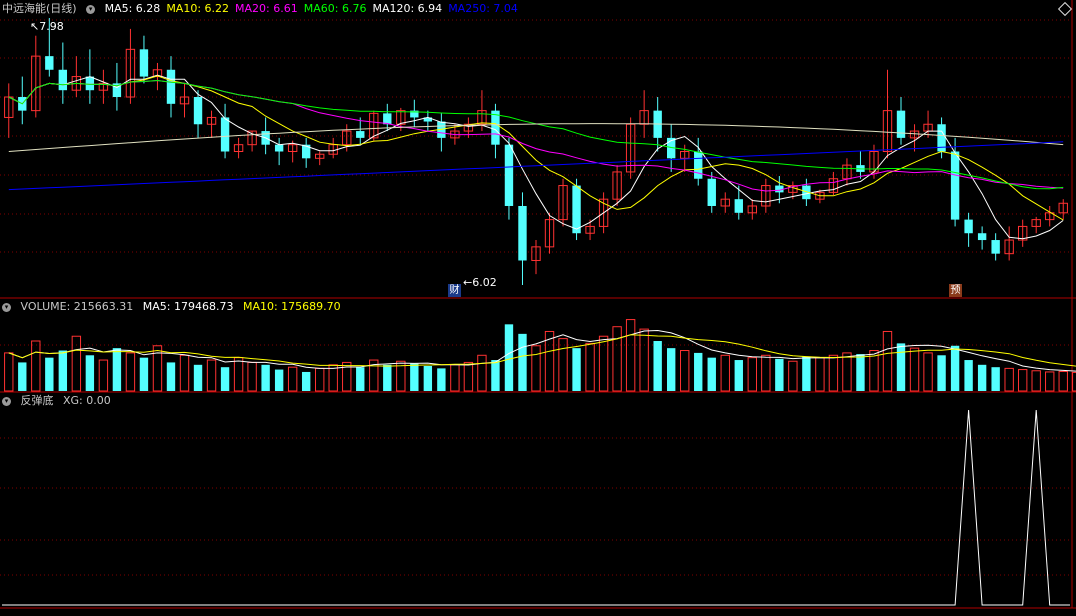 This screenshot has height=616, width=1076. Describe the element at coordinates (37, 400) in the screenshot. I see `indicator-title: 反弹底` at that location.